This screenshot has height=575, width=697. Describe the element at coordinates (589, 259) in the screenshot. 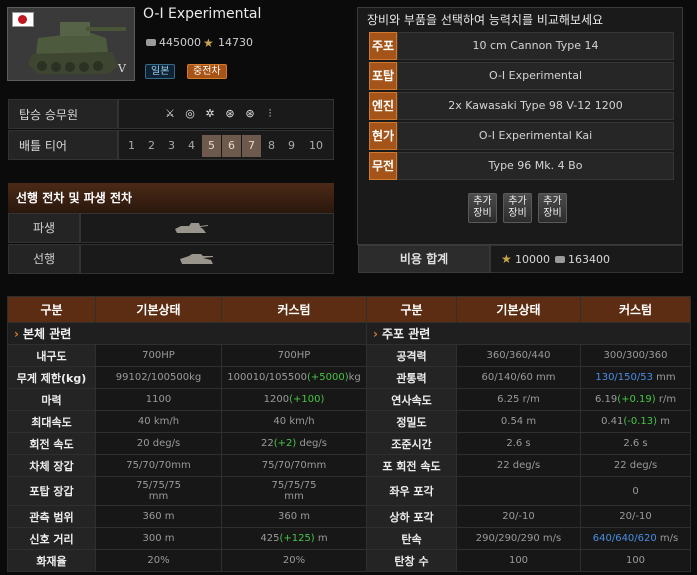

I see `total-silver: 163400` at that location.